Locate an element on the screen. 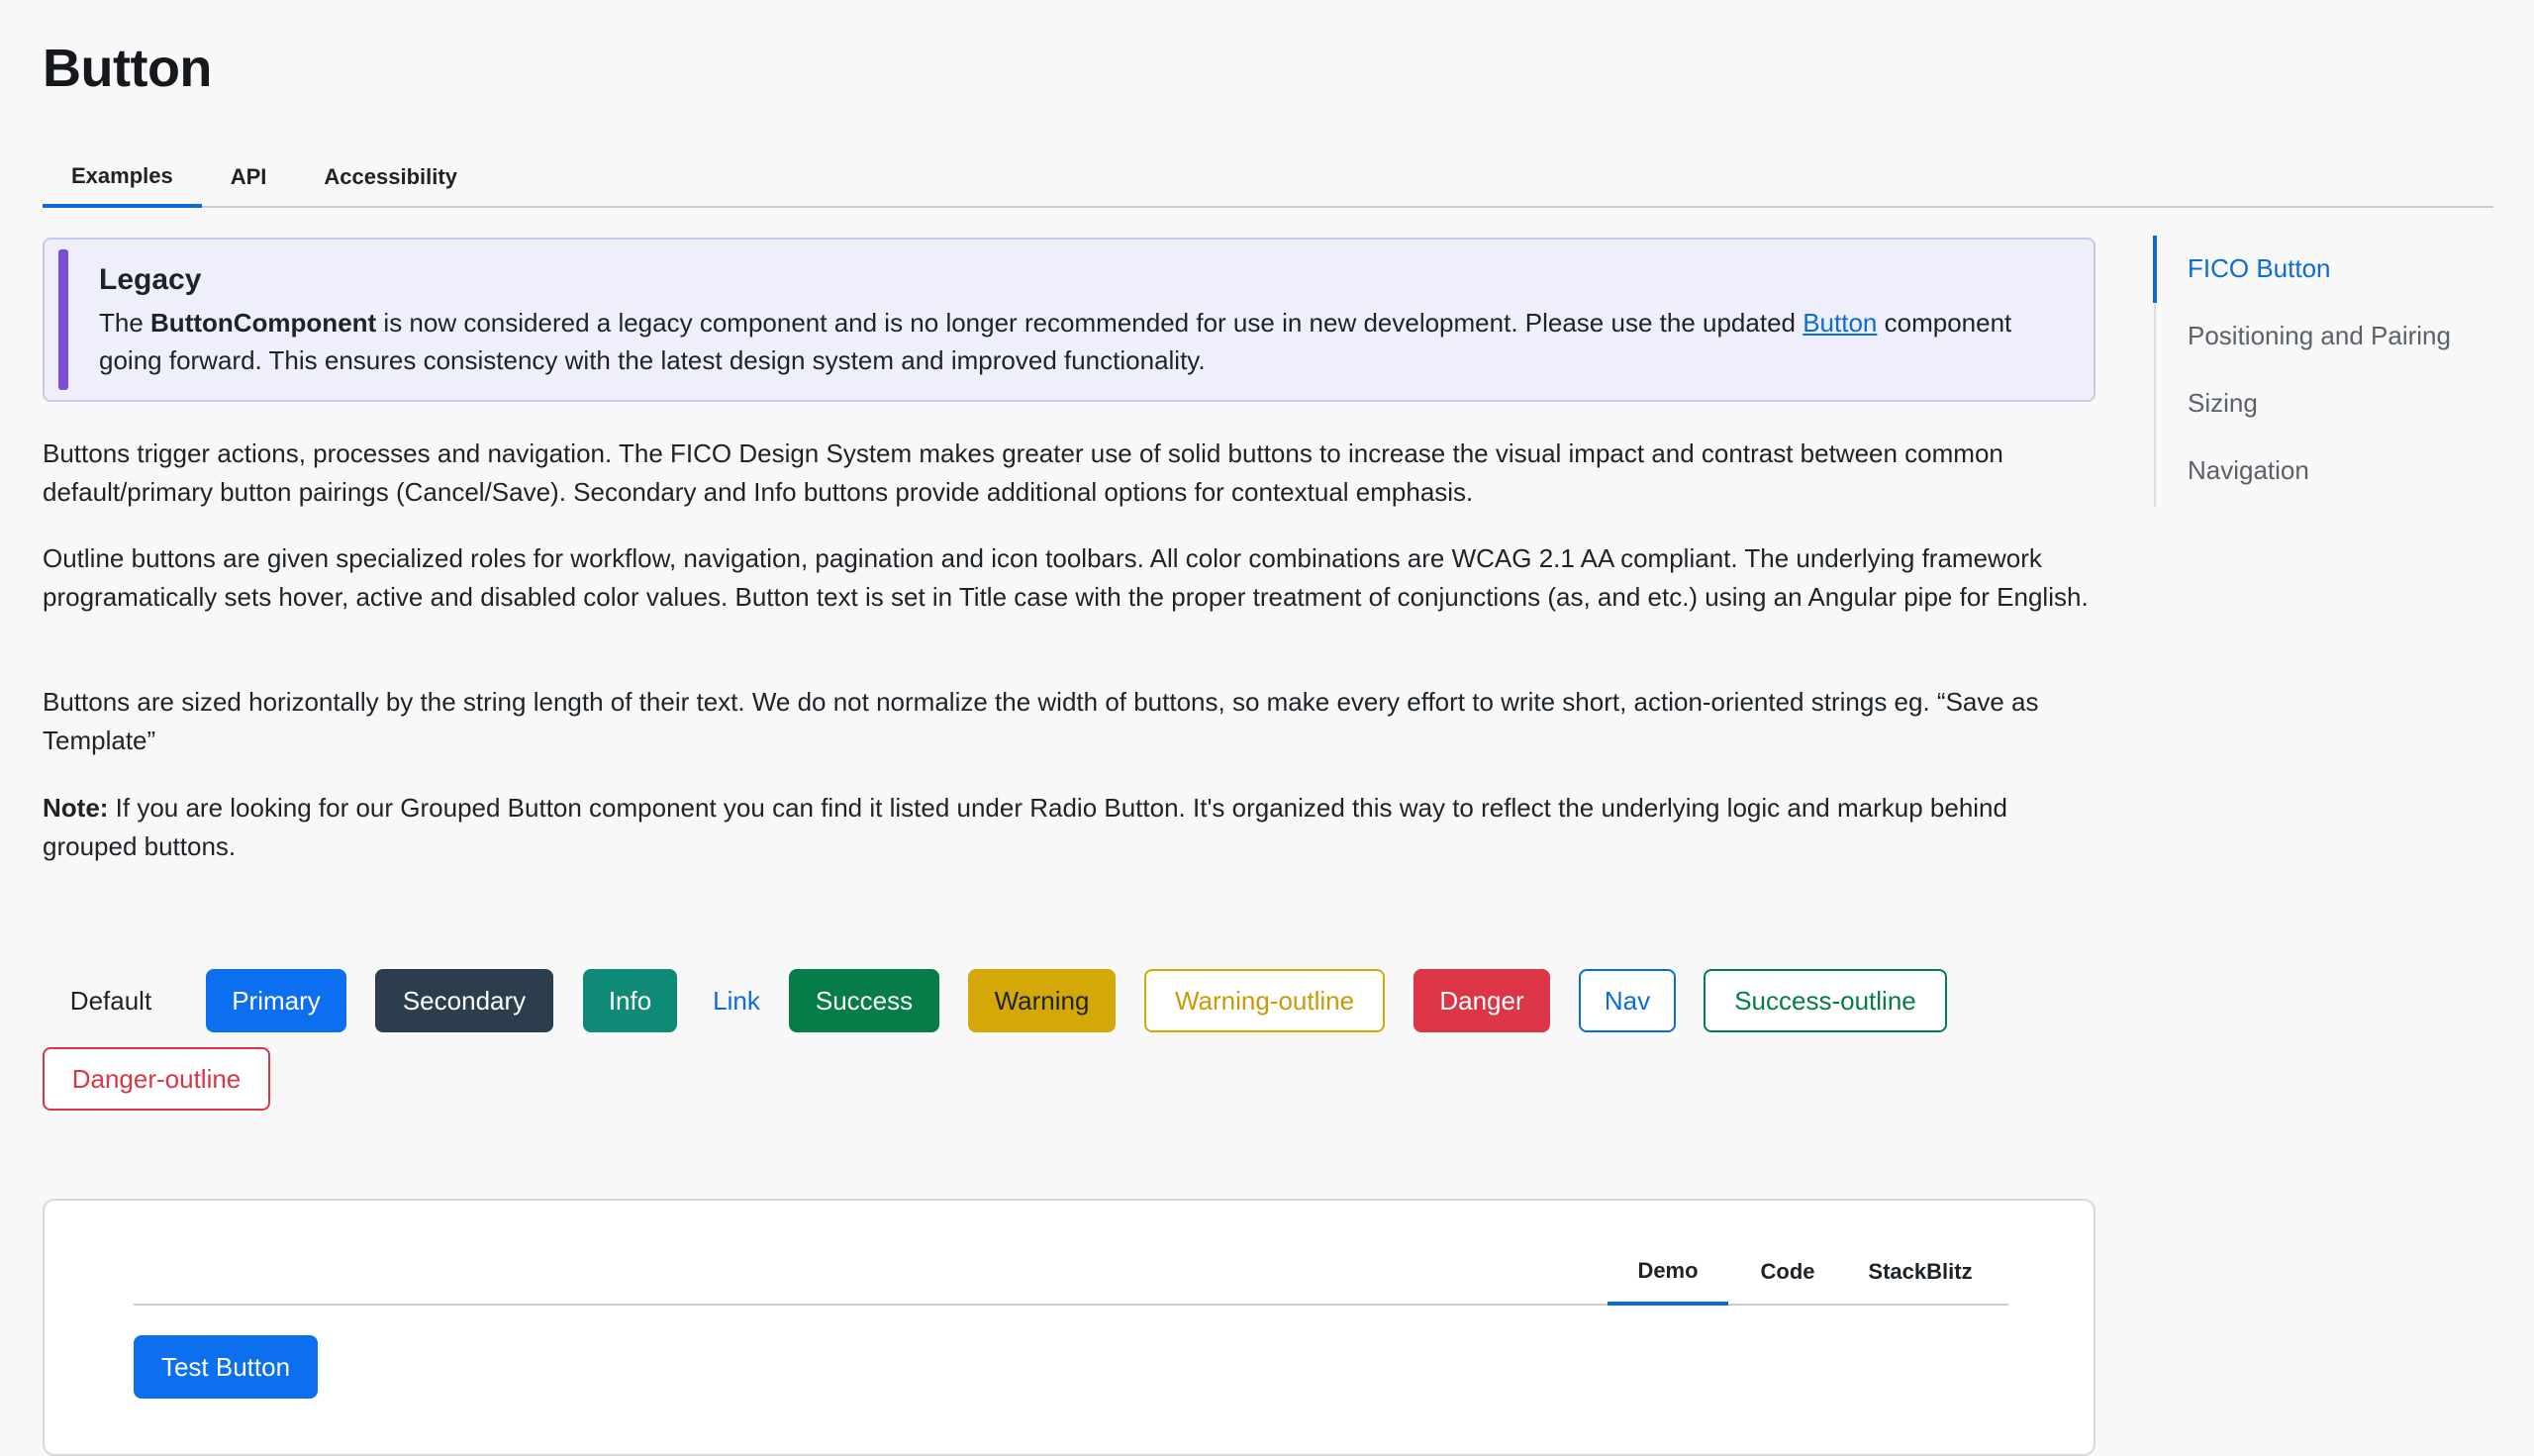 The width and height of the screenshot is (2534, 1456). danger-button: Danger is located at coordinates (1482, 1000).